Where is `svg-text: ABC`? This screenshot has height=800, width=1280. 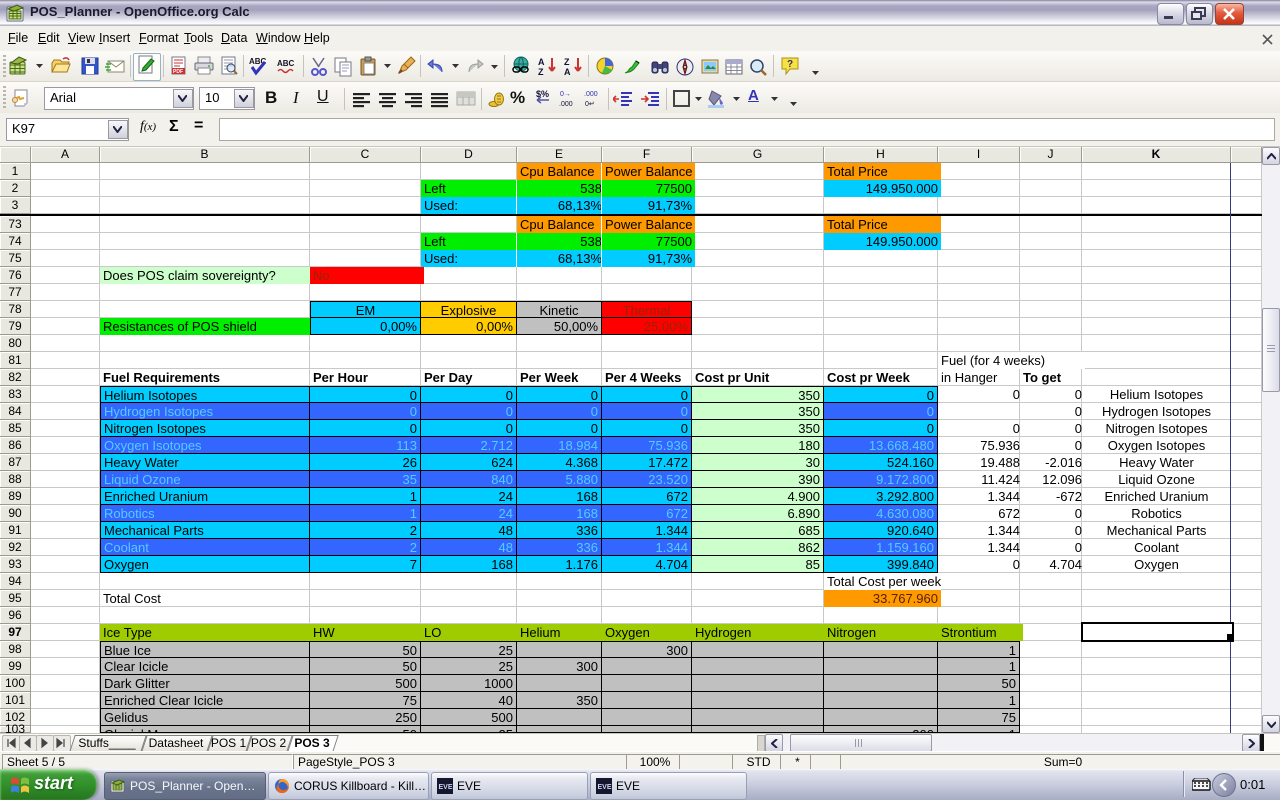
svg-text: ABC is located at coordinates (286, 63).